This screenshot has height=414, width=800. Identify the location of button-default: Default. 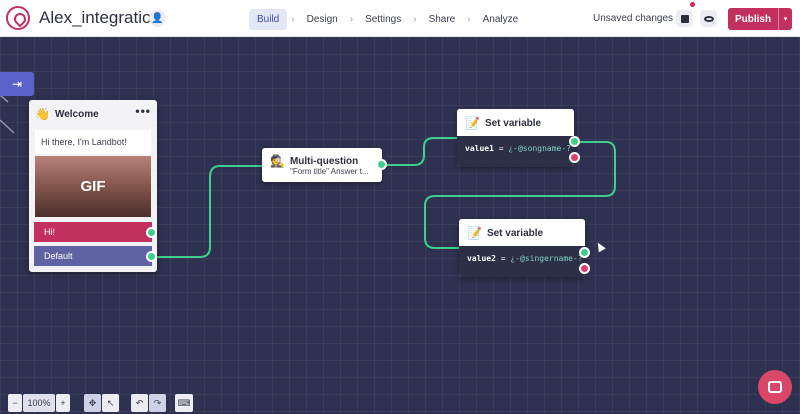
(93, 256).